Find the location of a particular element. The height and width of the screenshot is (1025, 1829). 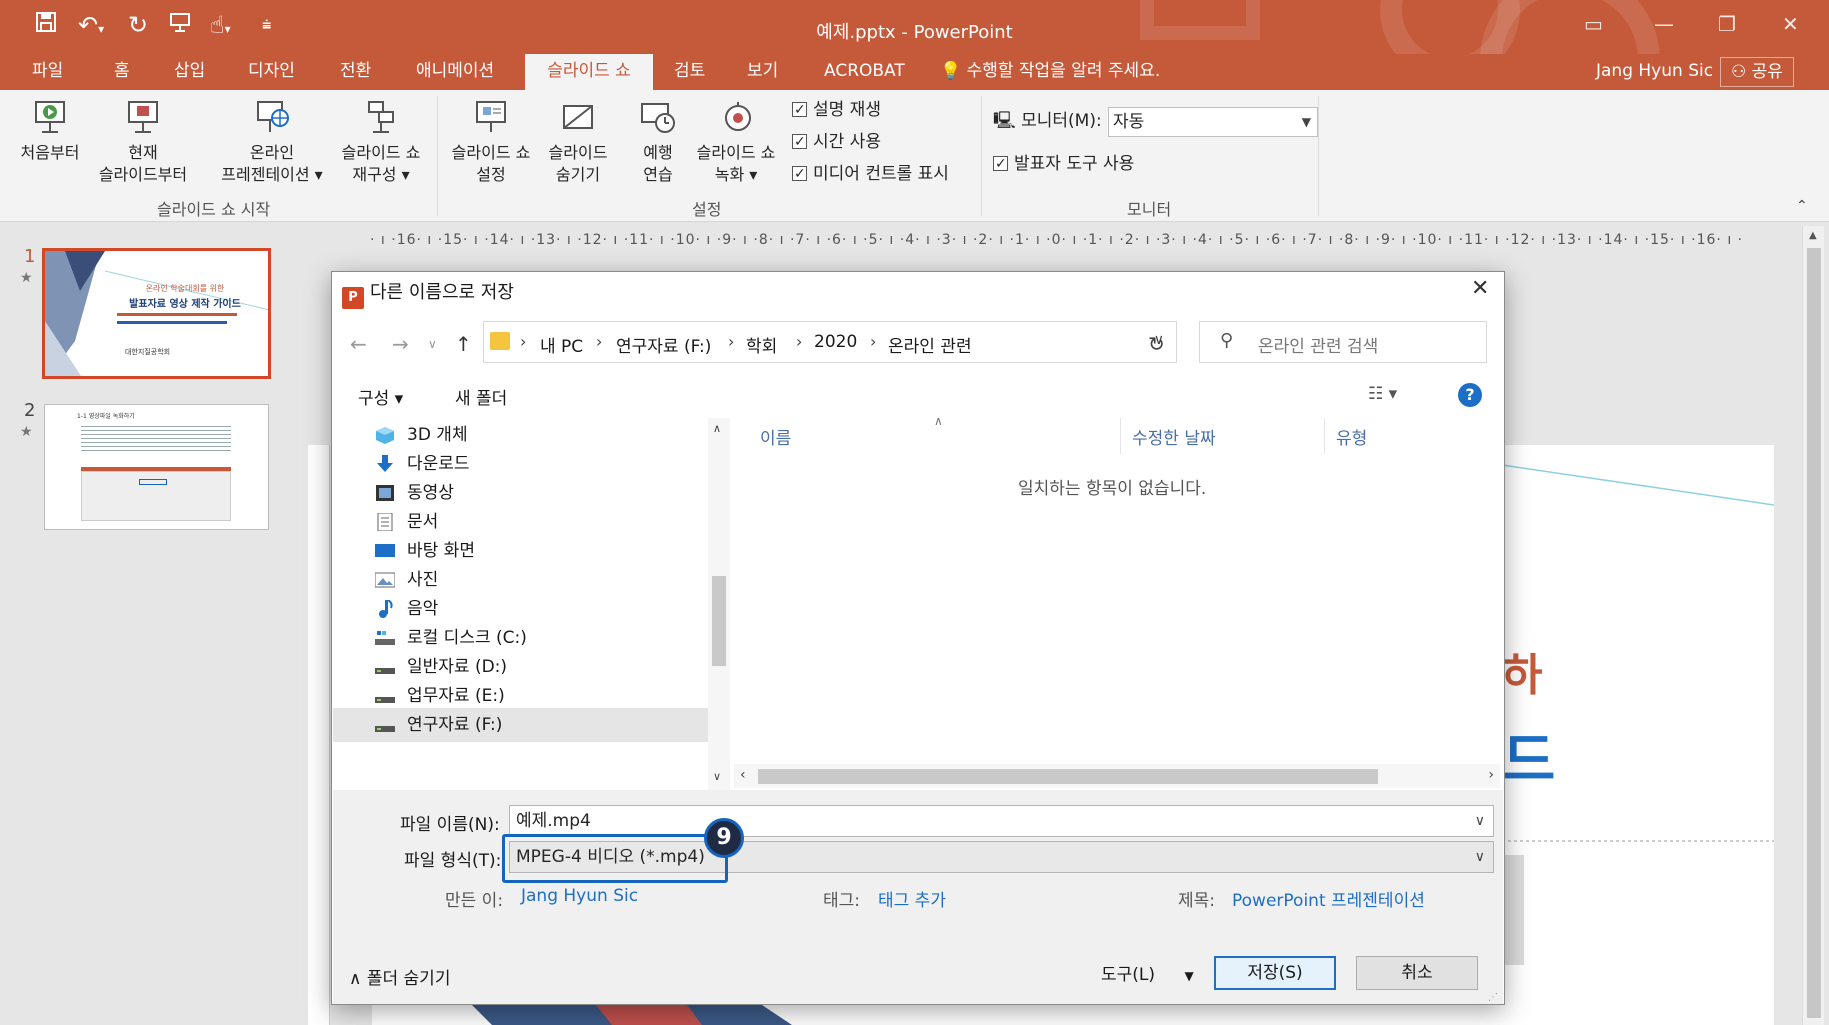

close-dialog-icon: ✕ is located at coordinates (1480, 288).